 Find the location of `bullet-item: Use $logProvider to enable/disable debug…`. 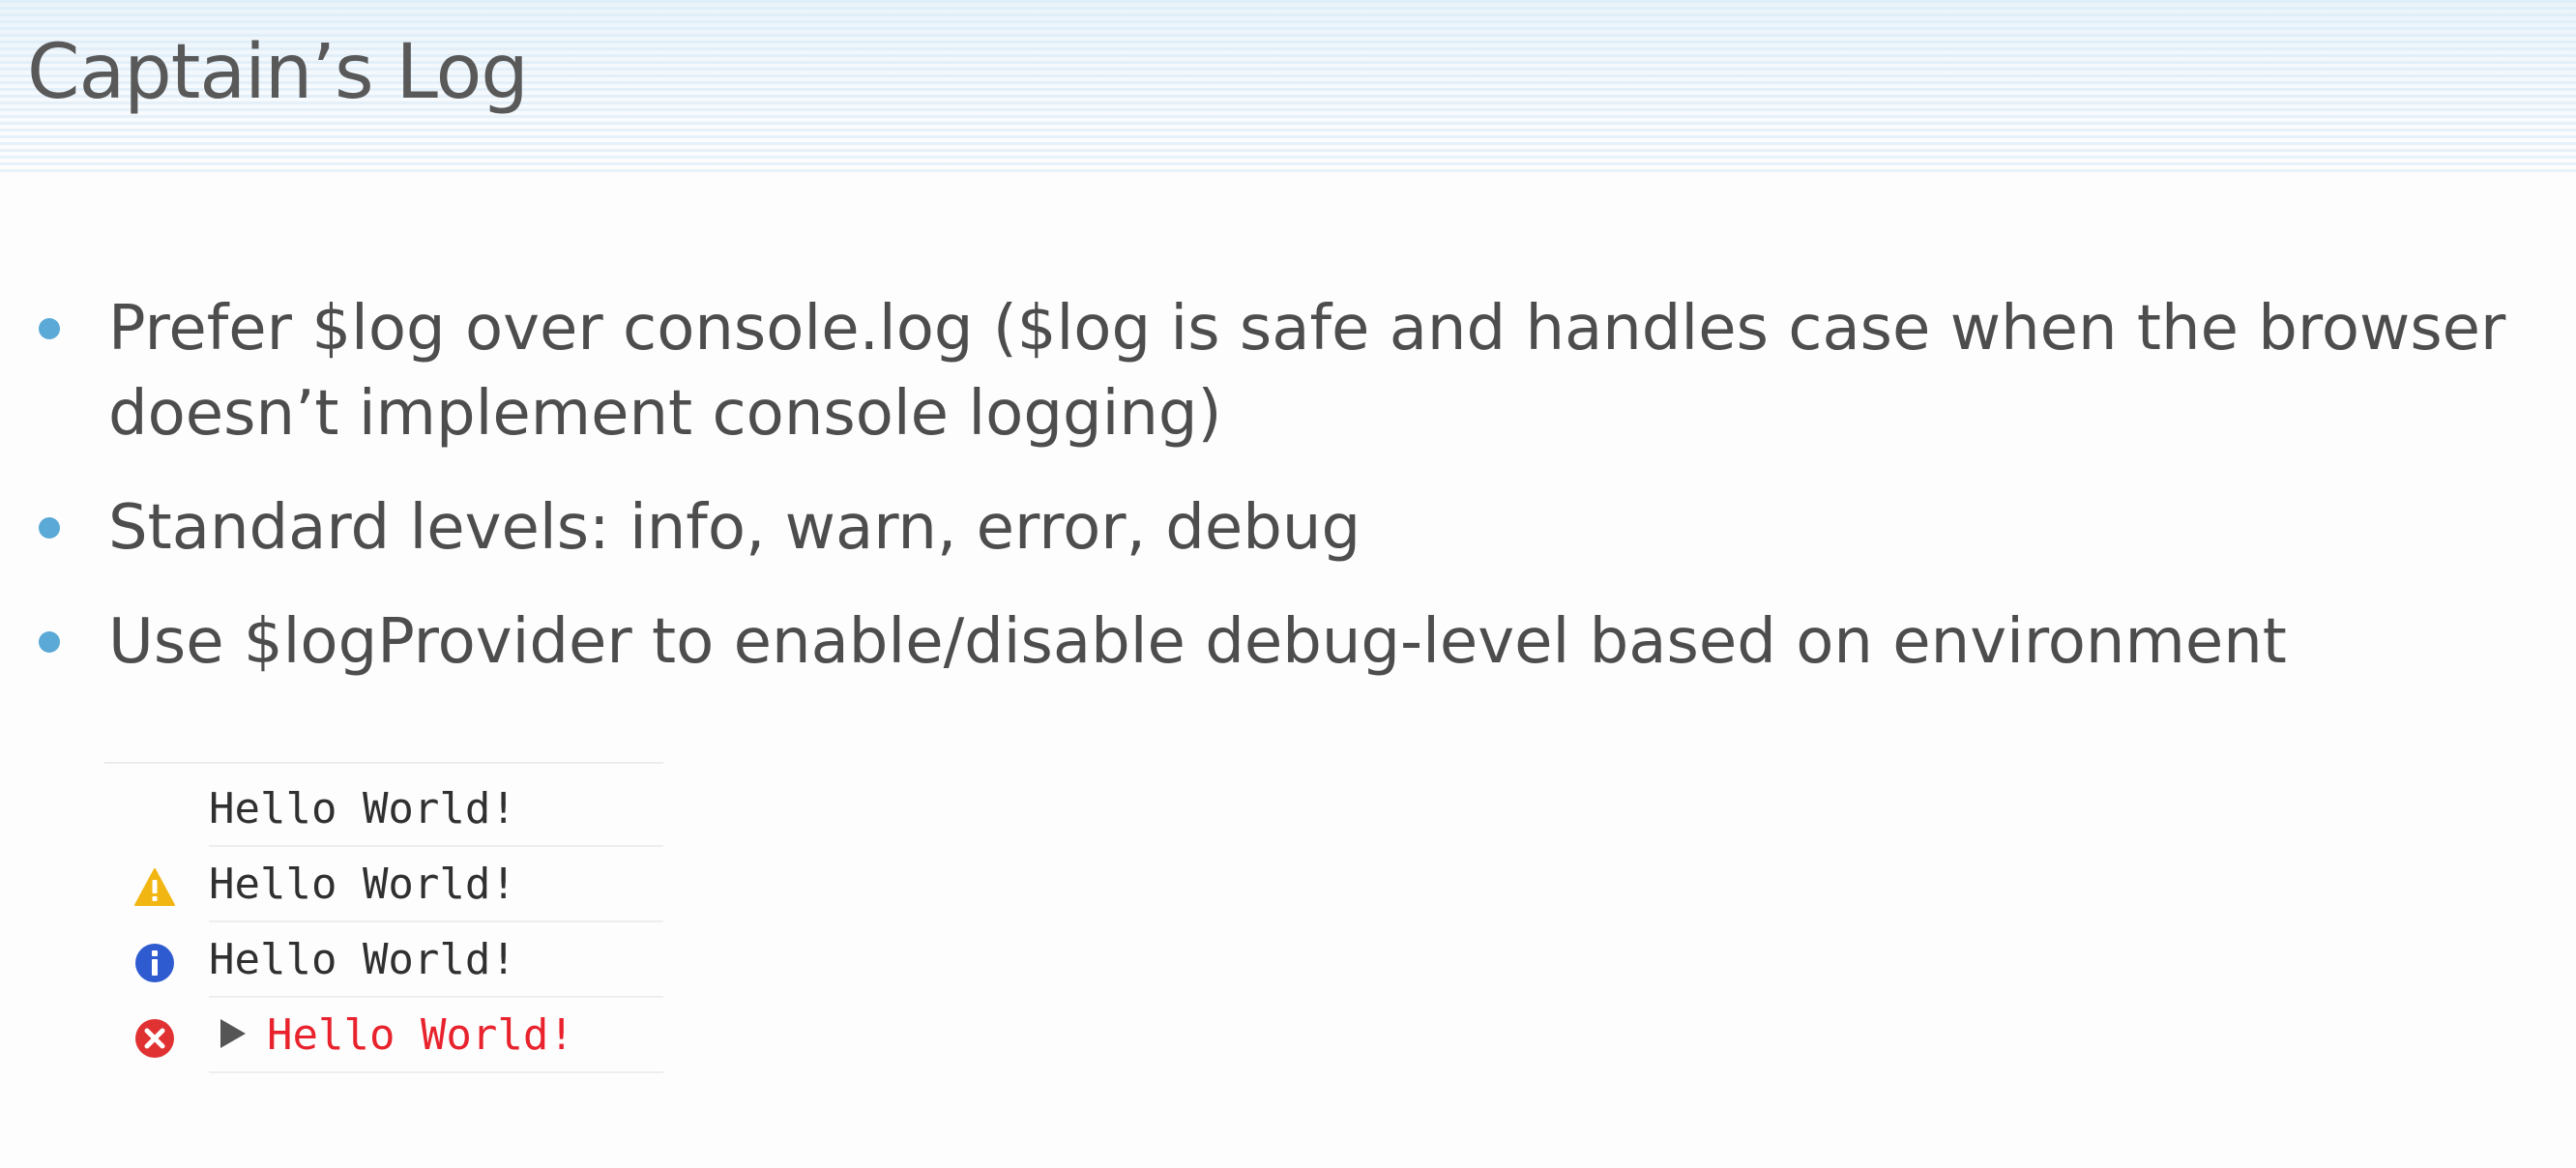

bullet-item: Use $logProvider to enable/disable debug… is located at coordinates (1272, 642).